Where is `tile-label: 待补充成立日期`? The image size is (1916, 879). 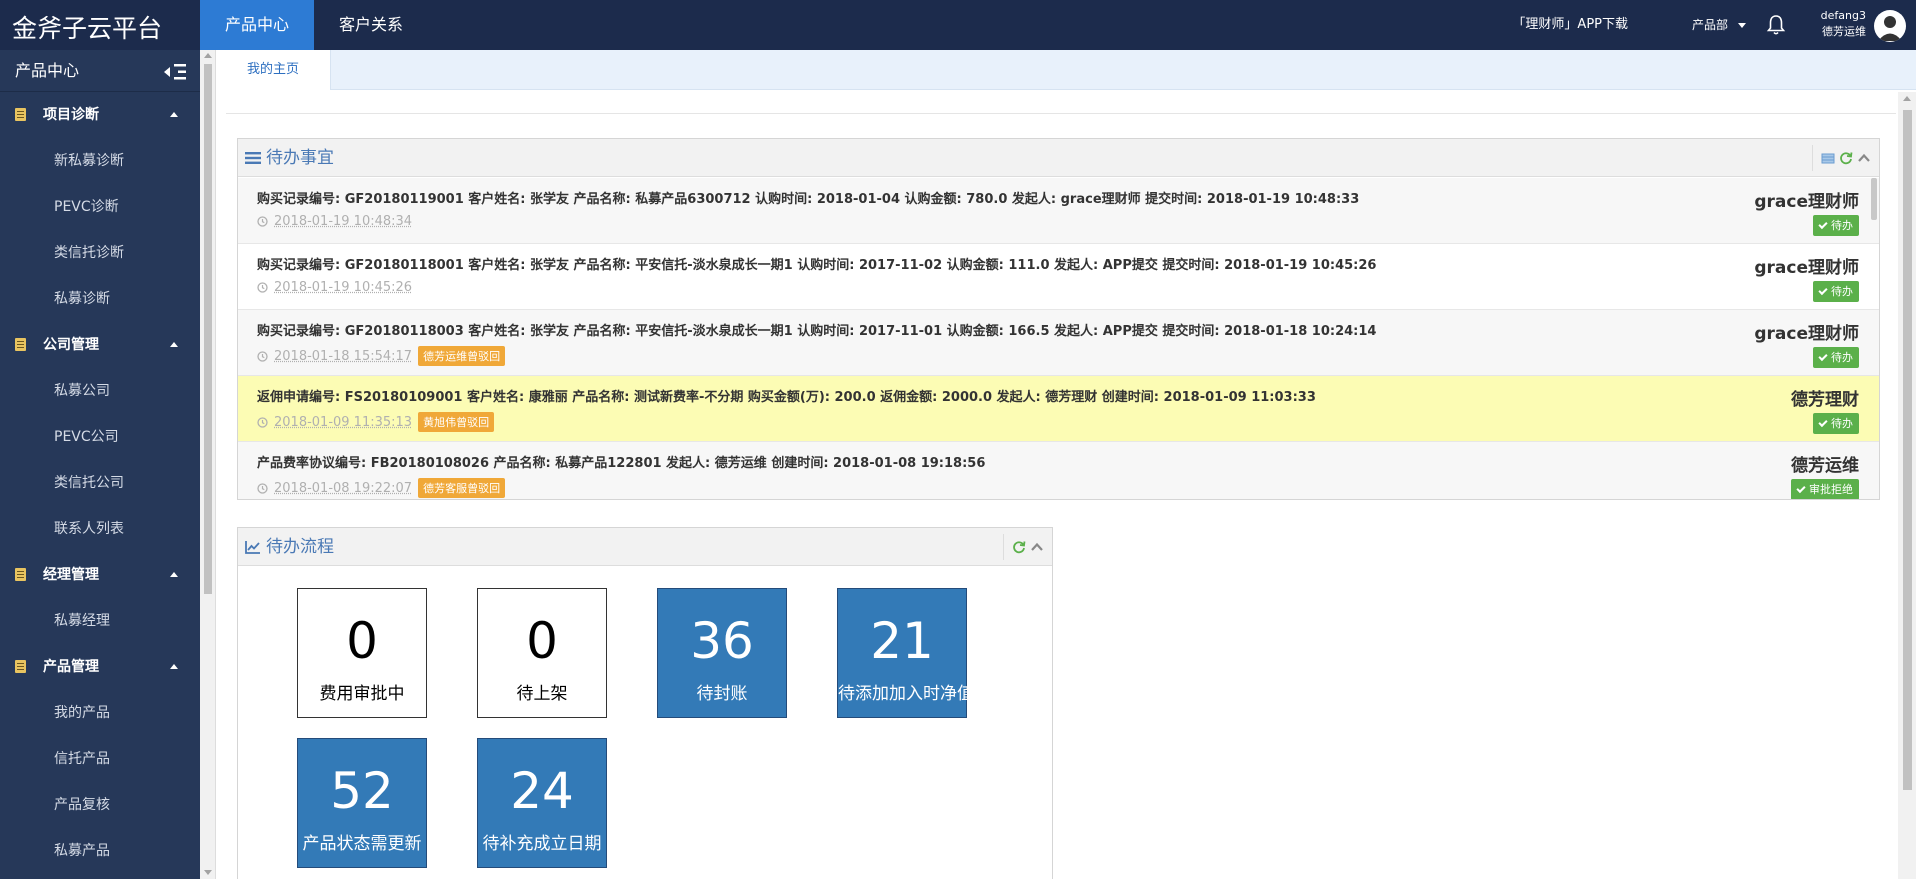
tile-label: 待补充成立日期 is located at coordinates (542, 844).